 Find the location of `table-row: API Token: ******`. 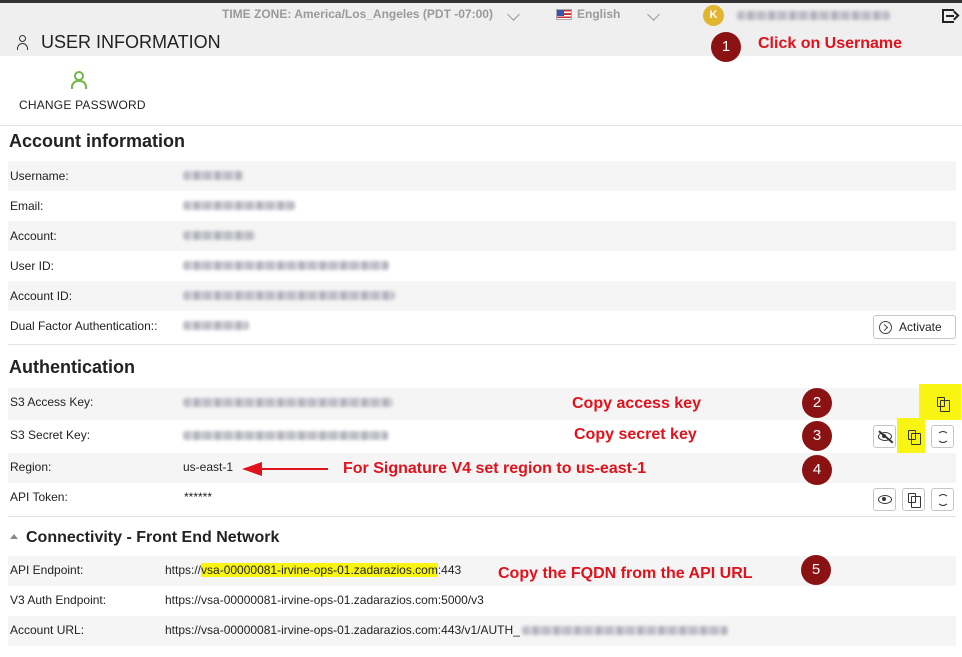

table-row: API Token: ****** is located at coordinates (482, 499).